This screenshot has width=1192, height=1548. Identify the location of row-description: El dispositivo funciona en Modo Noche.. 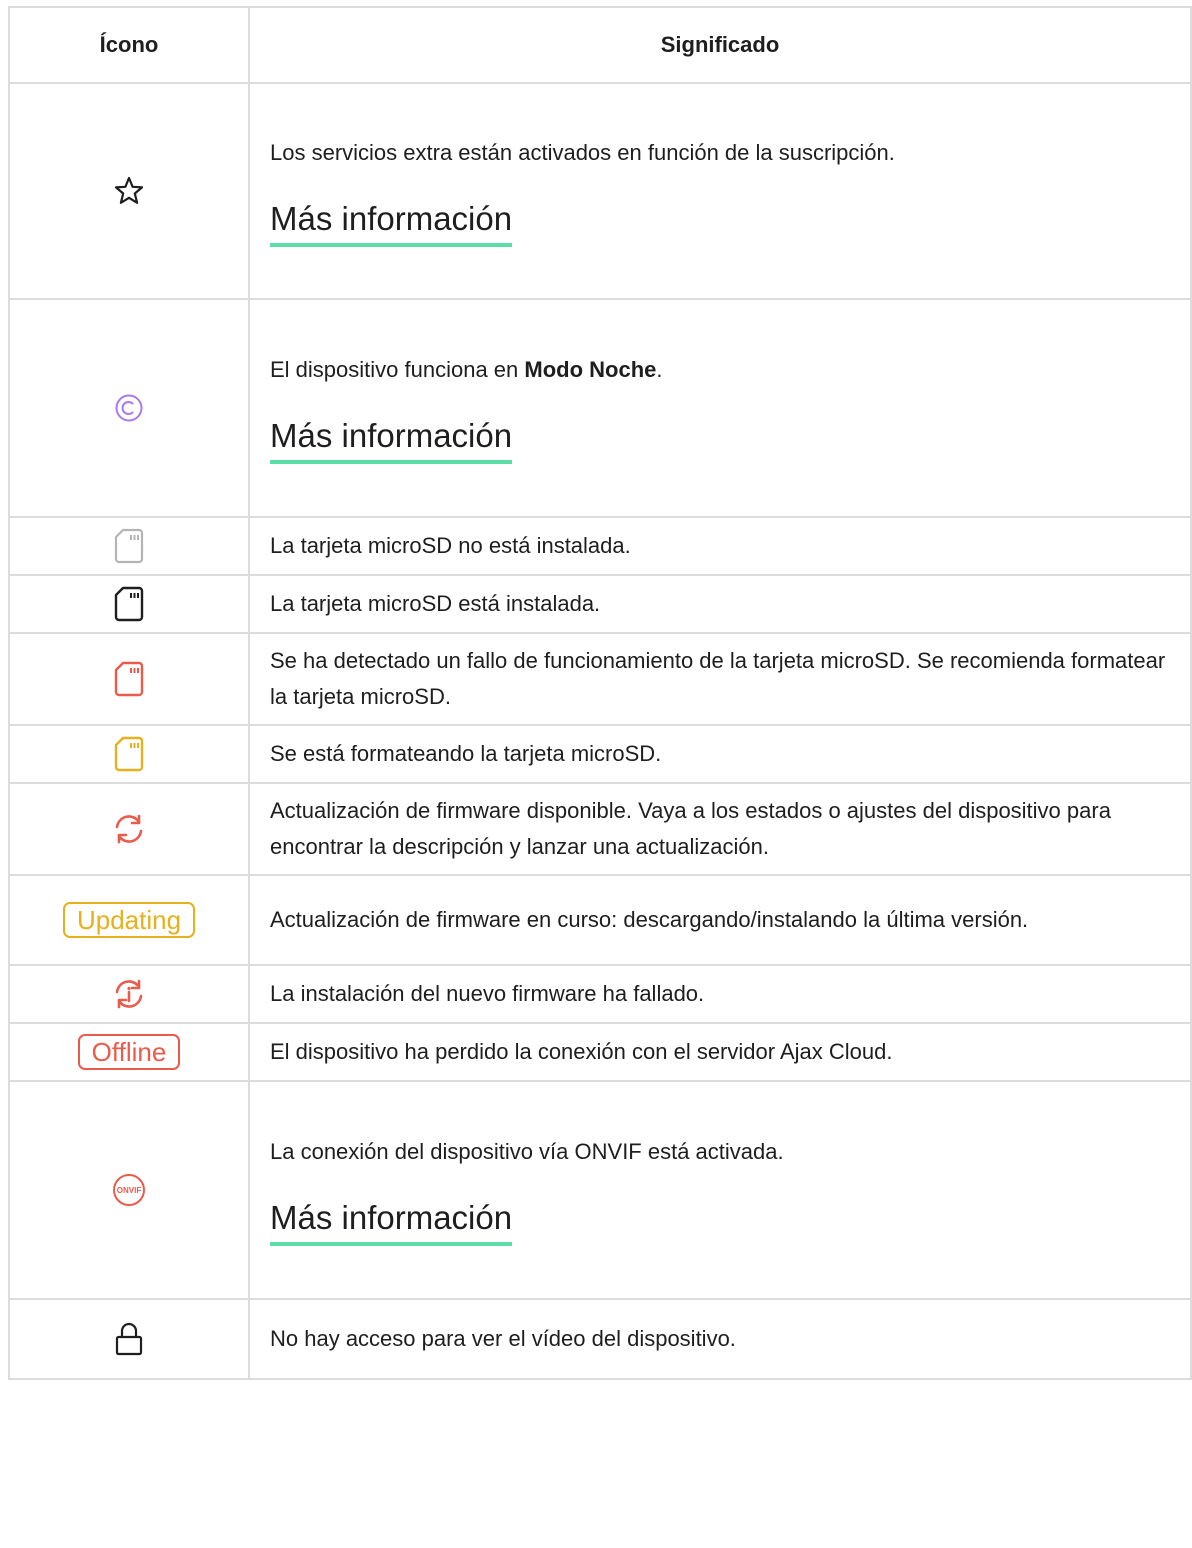
(466, 369).